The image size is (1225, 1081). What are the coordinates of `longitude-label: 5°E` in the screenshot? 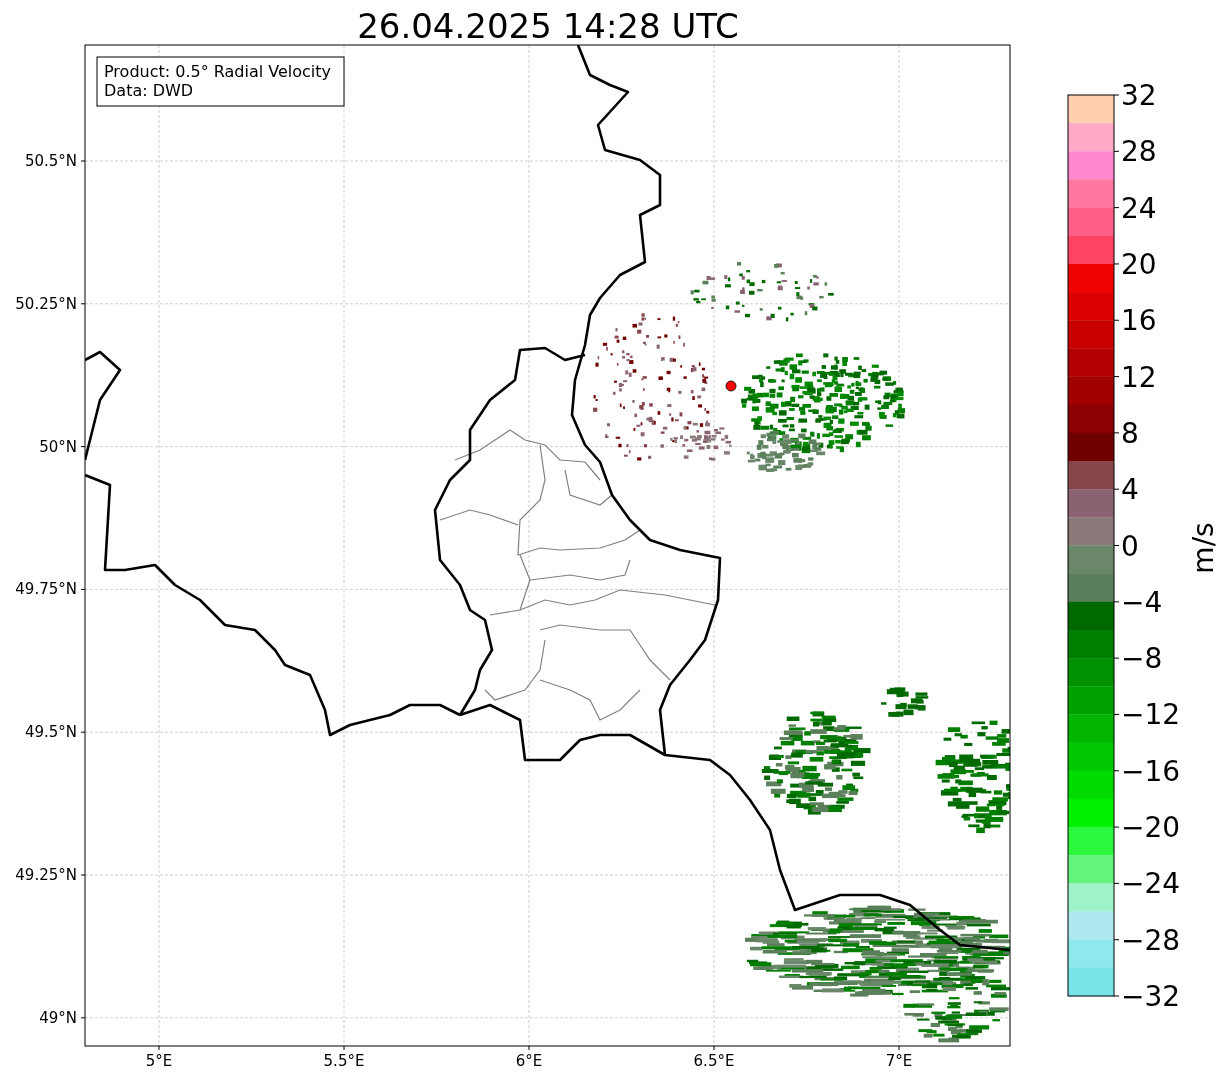 It's located at (159, 1061).